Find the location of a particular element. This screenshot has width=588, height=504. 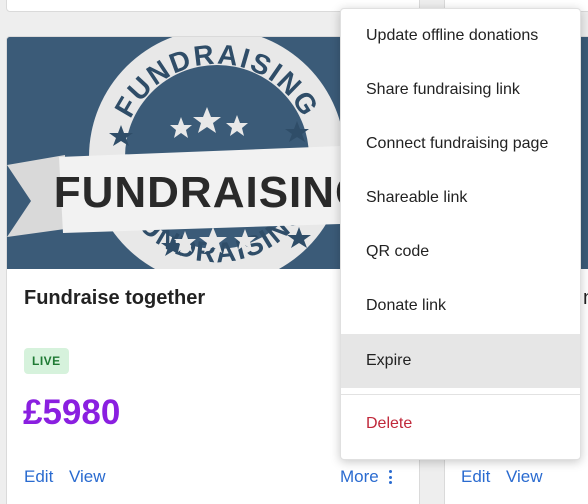

next-view-link: View is located at coordinates (524, 477).